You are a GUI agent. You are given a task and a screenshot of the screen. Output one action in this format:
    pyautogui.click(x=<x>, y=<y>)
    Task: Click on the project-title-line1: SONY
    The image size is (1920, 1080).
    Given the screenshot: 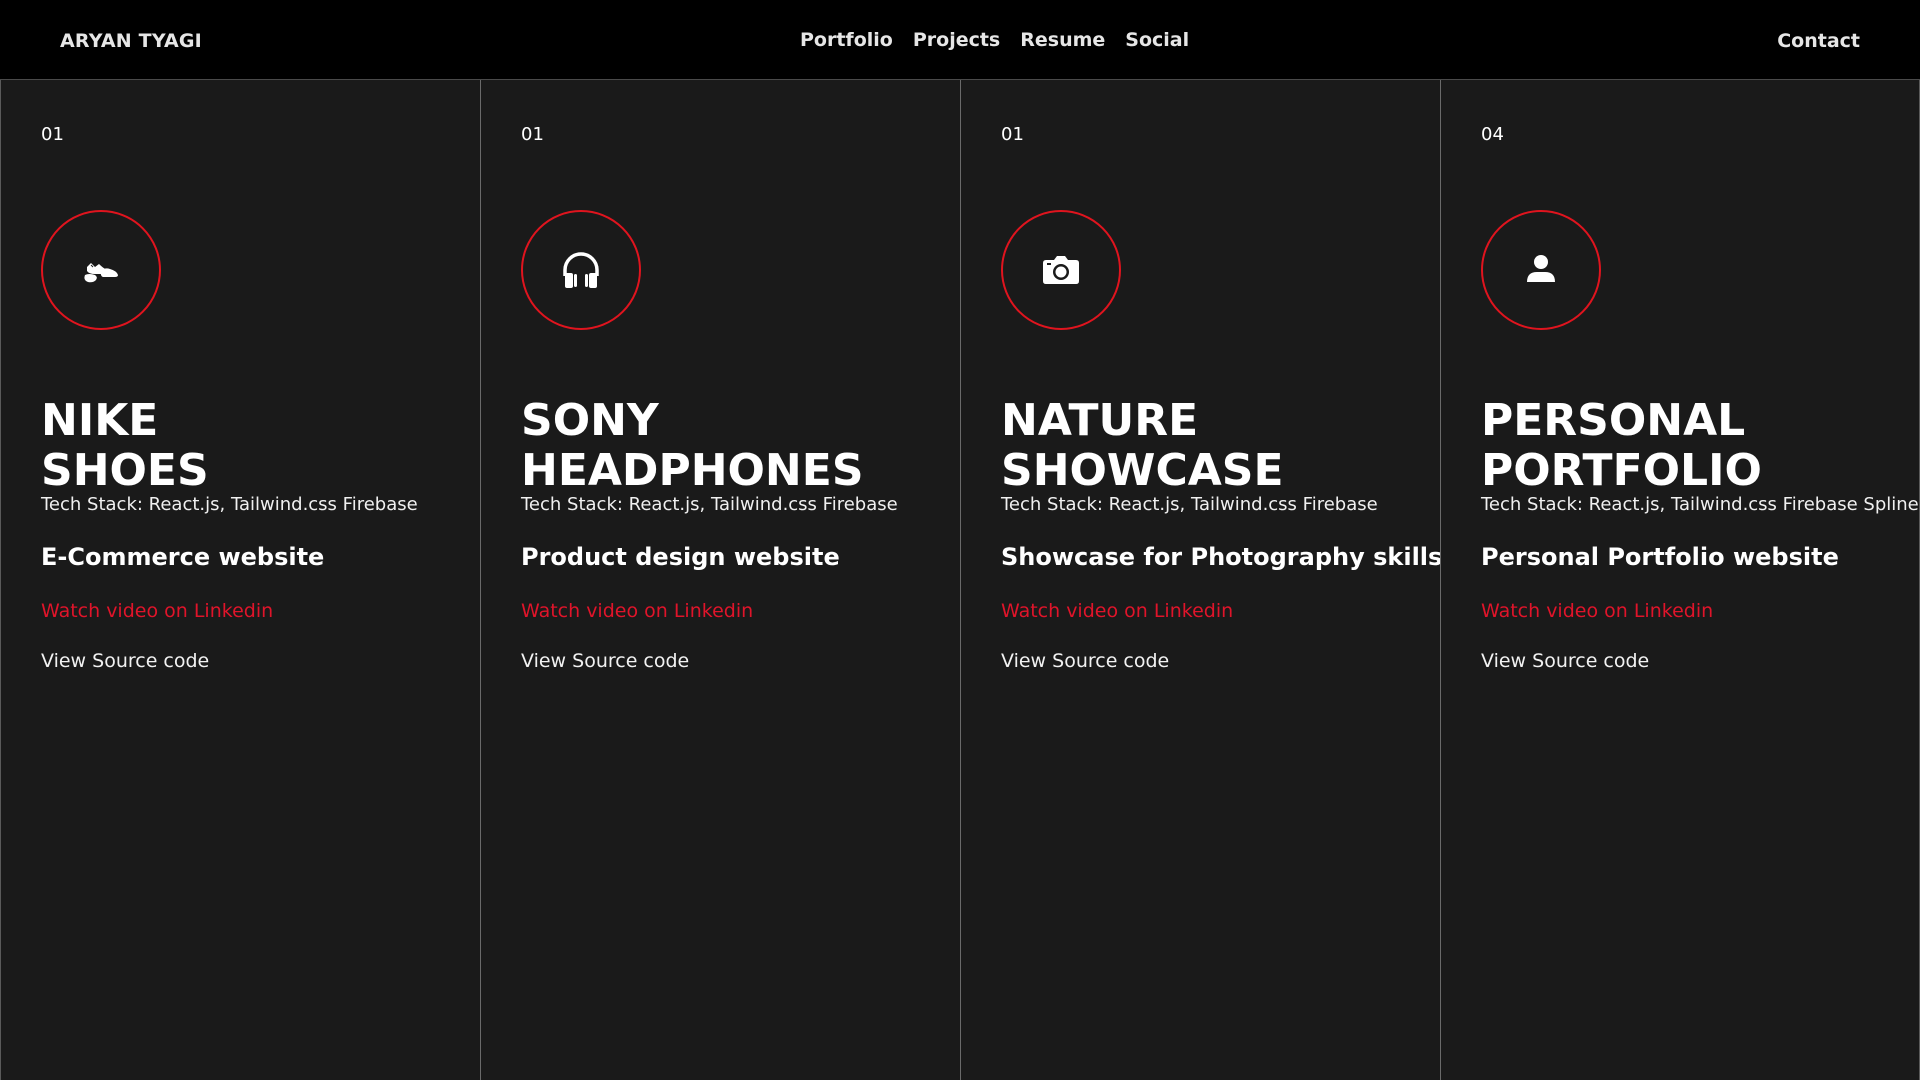 What is the action you would take?
    pyautogui.click(x=590, y=420)
    